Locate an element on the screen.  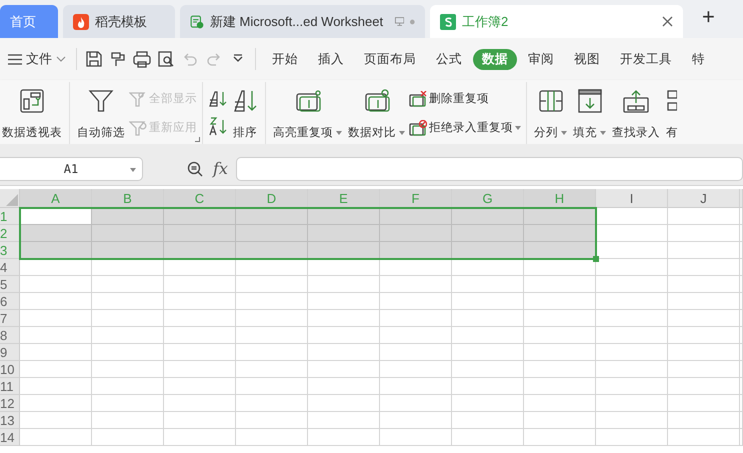
row-header: 7 is located at coordinates (10, 318).